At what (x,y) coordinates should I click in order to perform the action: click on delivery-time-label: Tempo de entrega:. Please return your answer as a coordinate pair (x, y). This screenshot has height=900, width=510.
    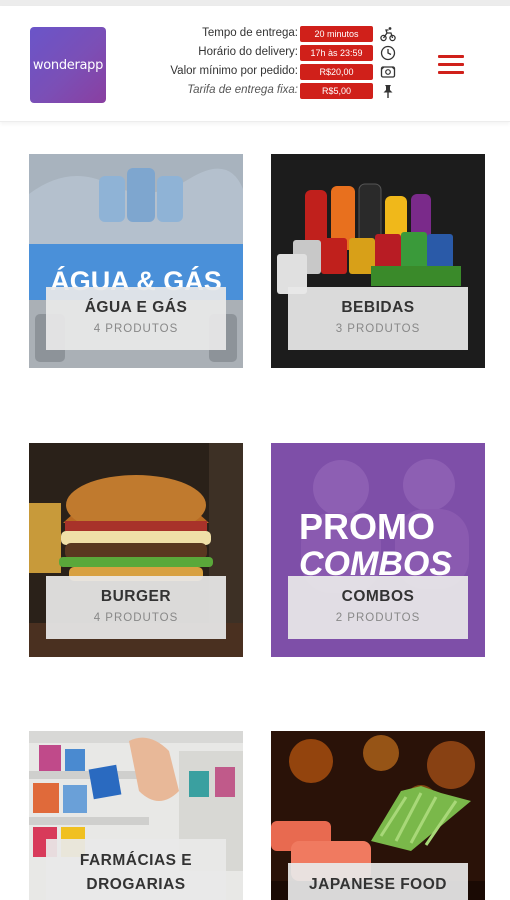
    Looking at the image, I should click on (250, 33).